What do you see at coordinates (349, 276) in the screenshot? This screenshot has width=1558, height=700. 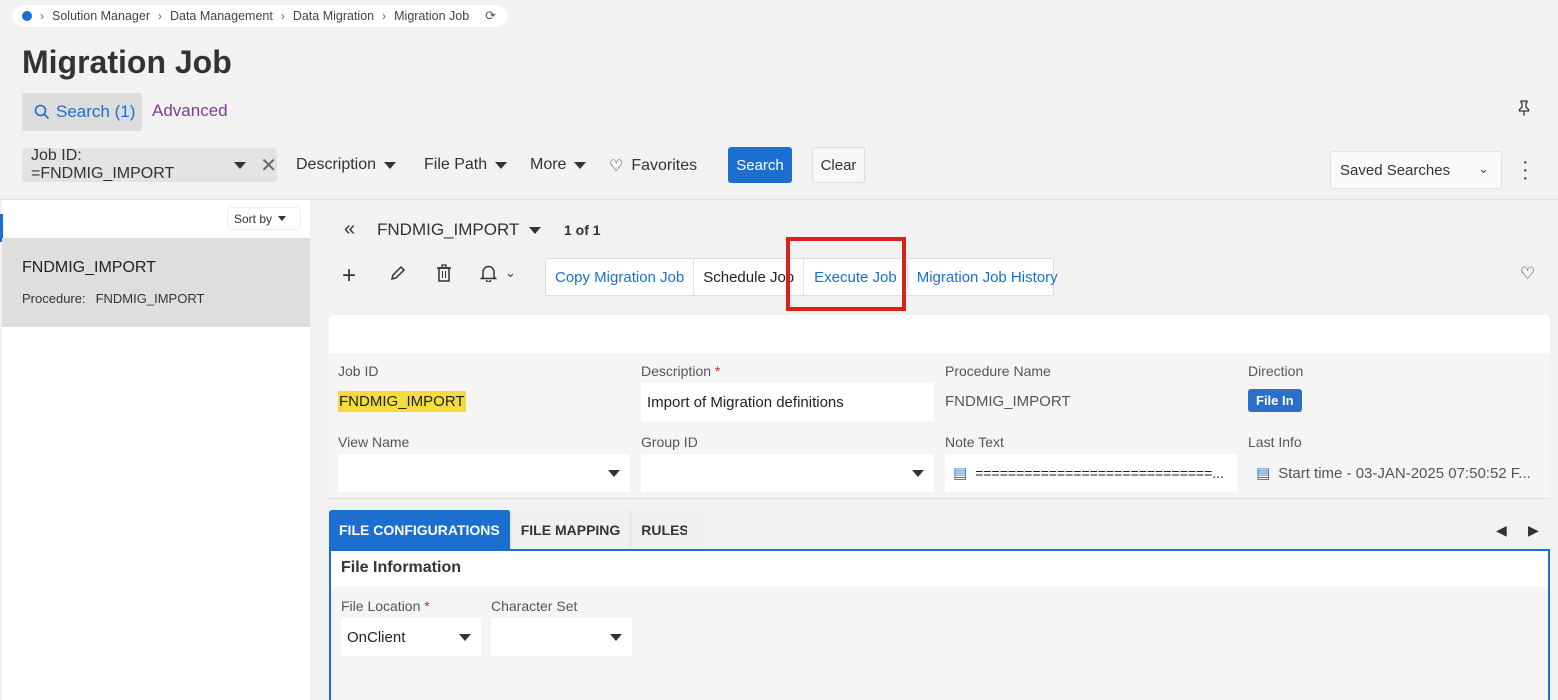 I see `add-icon: +` at bounding box center [349, 276].